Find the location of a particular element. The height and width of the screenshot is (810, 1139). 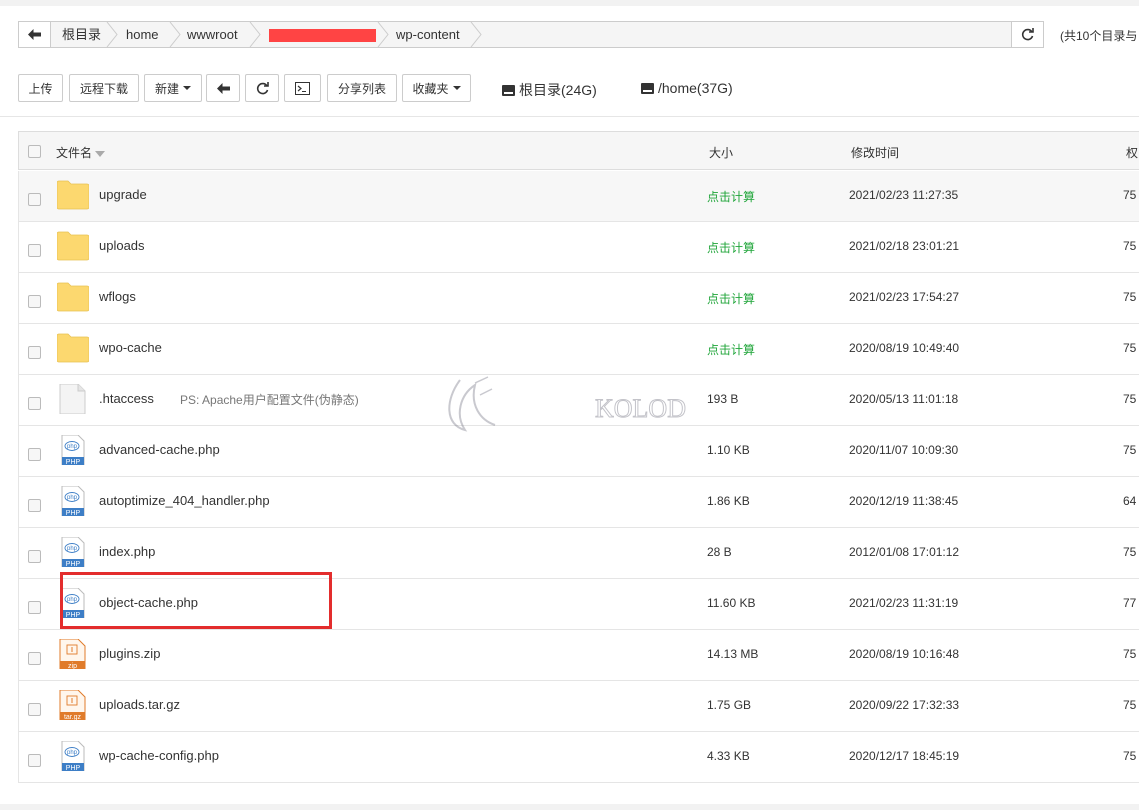

new-button-label: 新建 is located at coordinates (166, 88).